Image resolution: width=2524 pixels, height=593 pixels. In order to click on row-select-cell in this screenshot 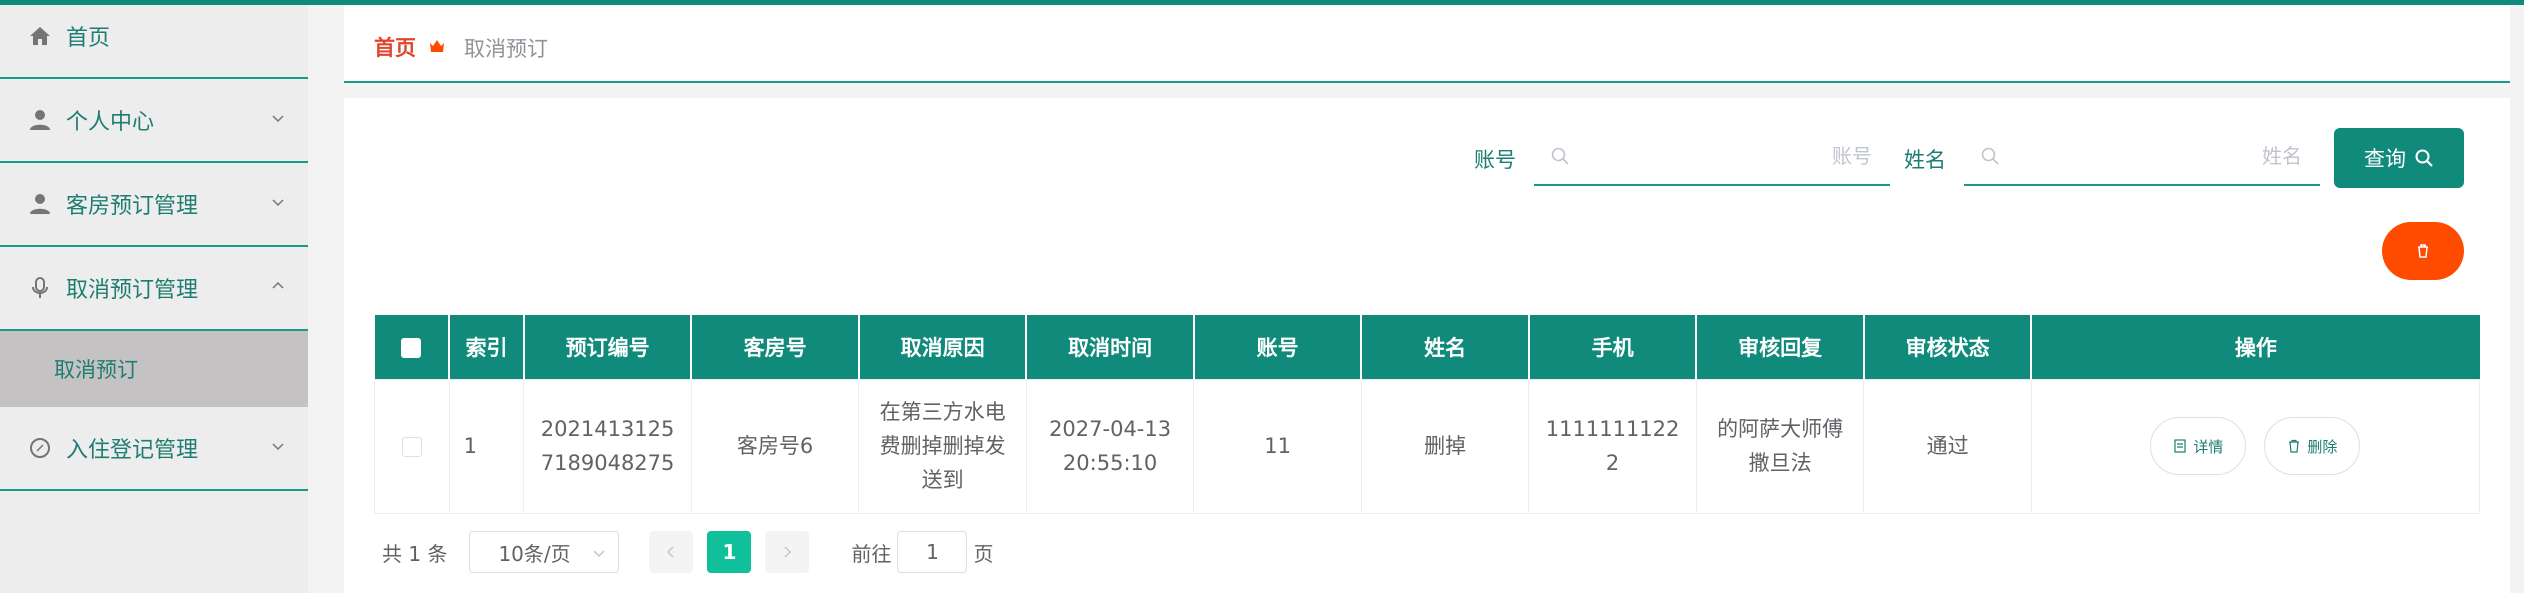, I will do `click(412, 446)`.